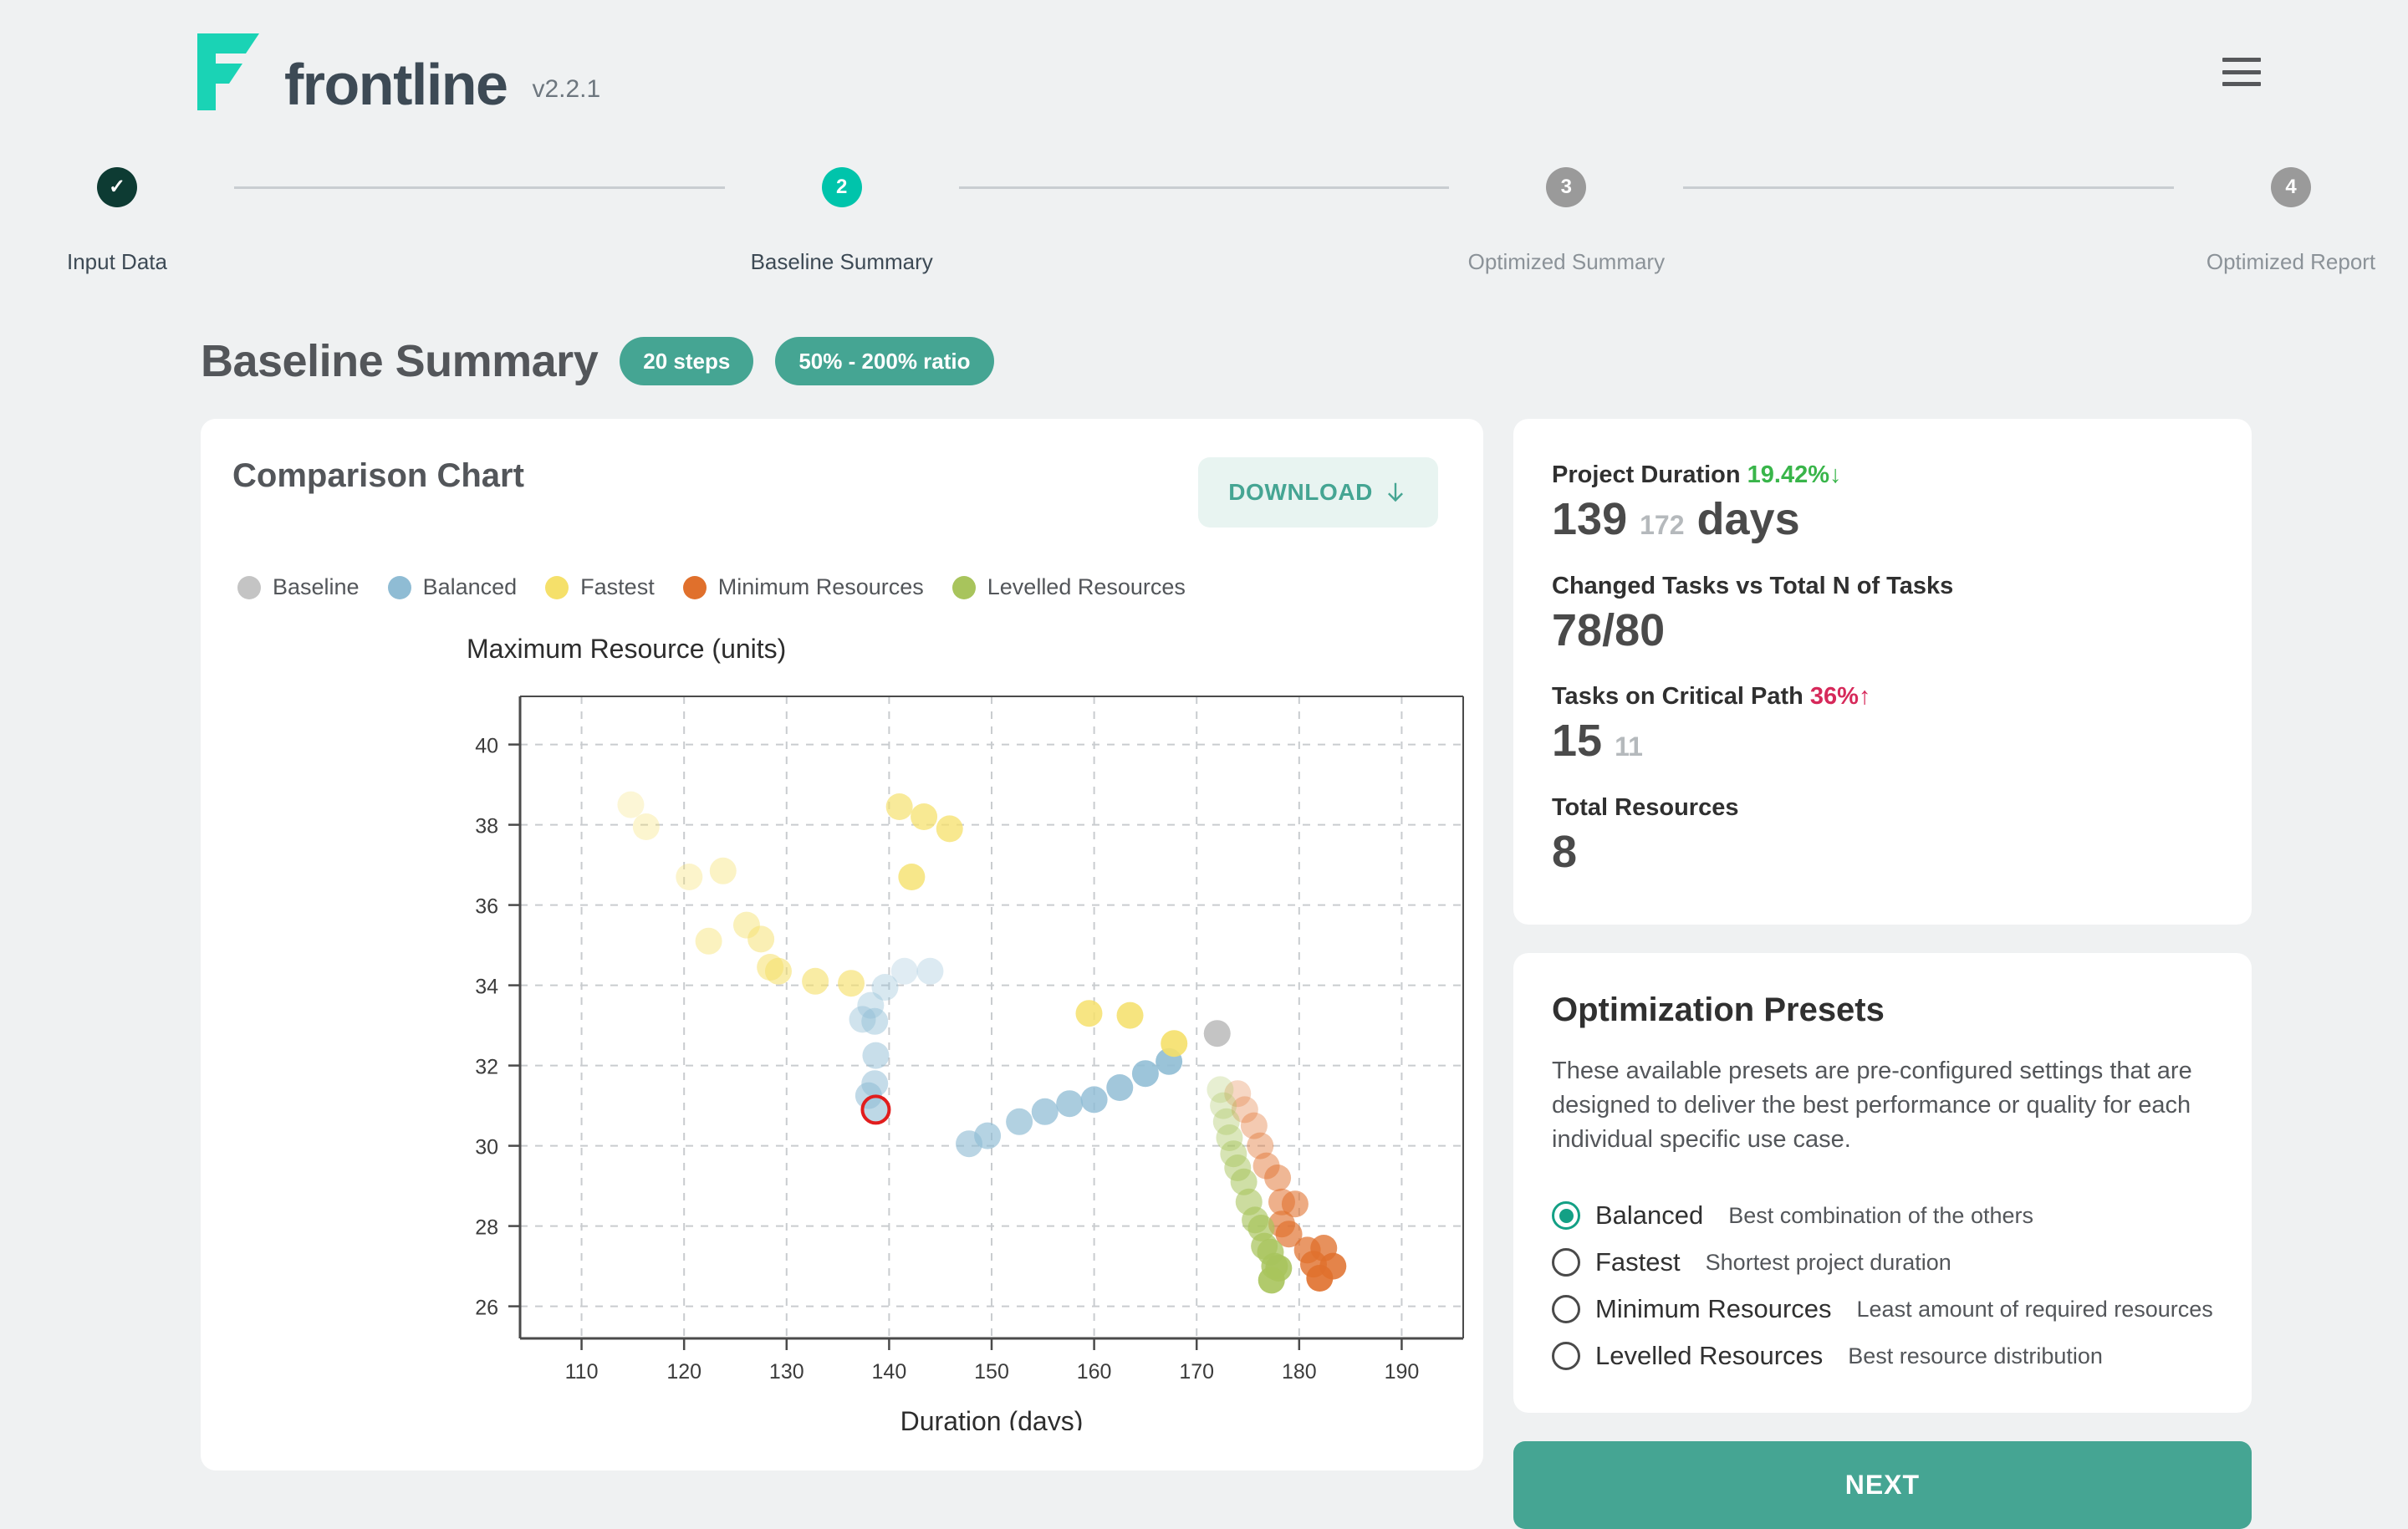 This screenshot has height=1529, width=2408. What do you see at coordinates (1883, 520) in the screenshot?
I see `project-duration-value-row: 139 172 days` at bounding box center [1883, 520].